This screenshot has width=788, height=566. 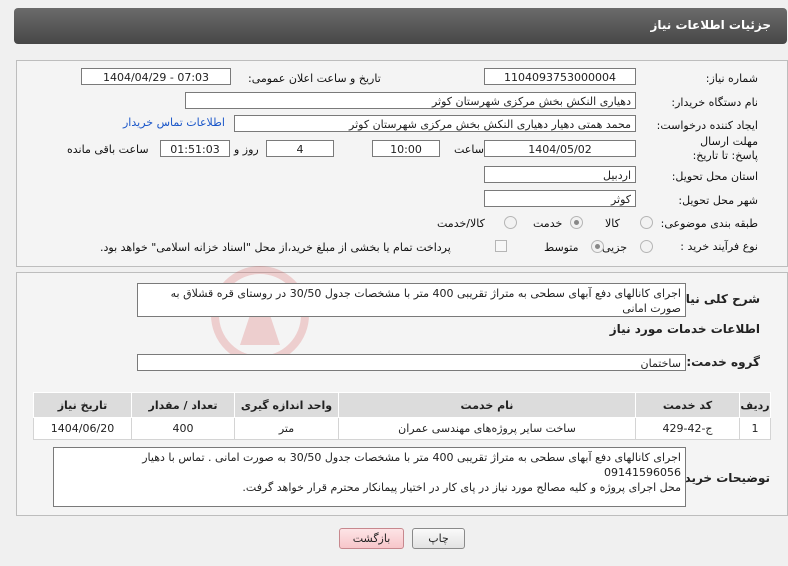 I want to click on category-option-service: خدمت, so click(x=548, y=223).